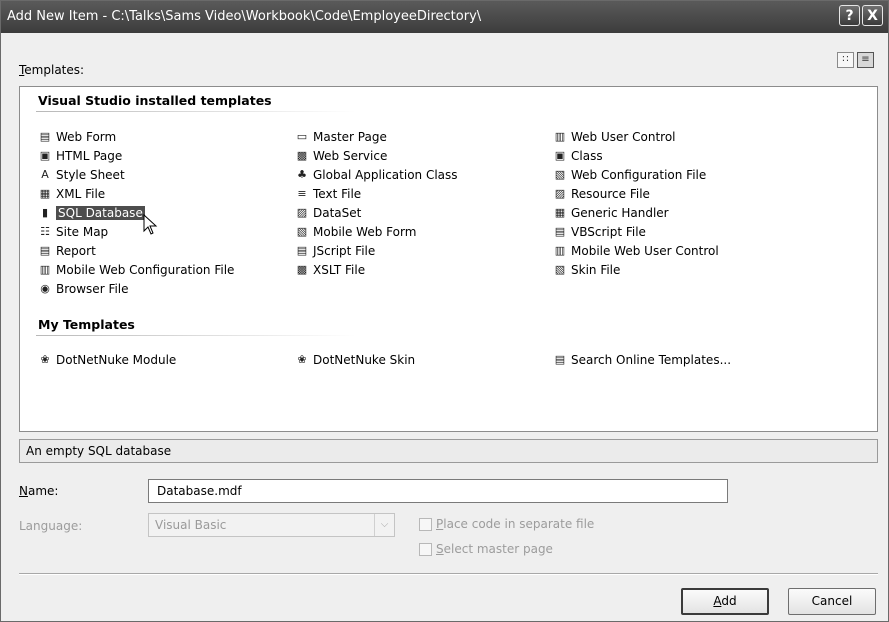 The image size is (889, 622). Describe the element at coordinates (599, 232) in the screenshot. I see `template-item: ▤ VBScript File` at that location.